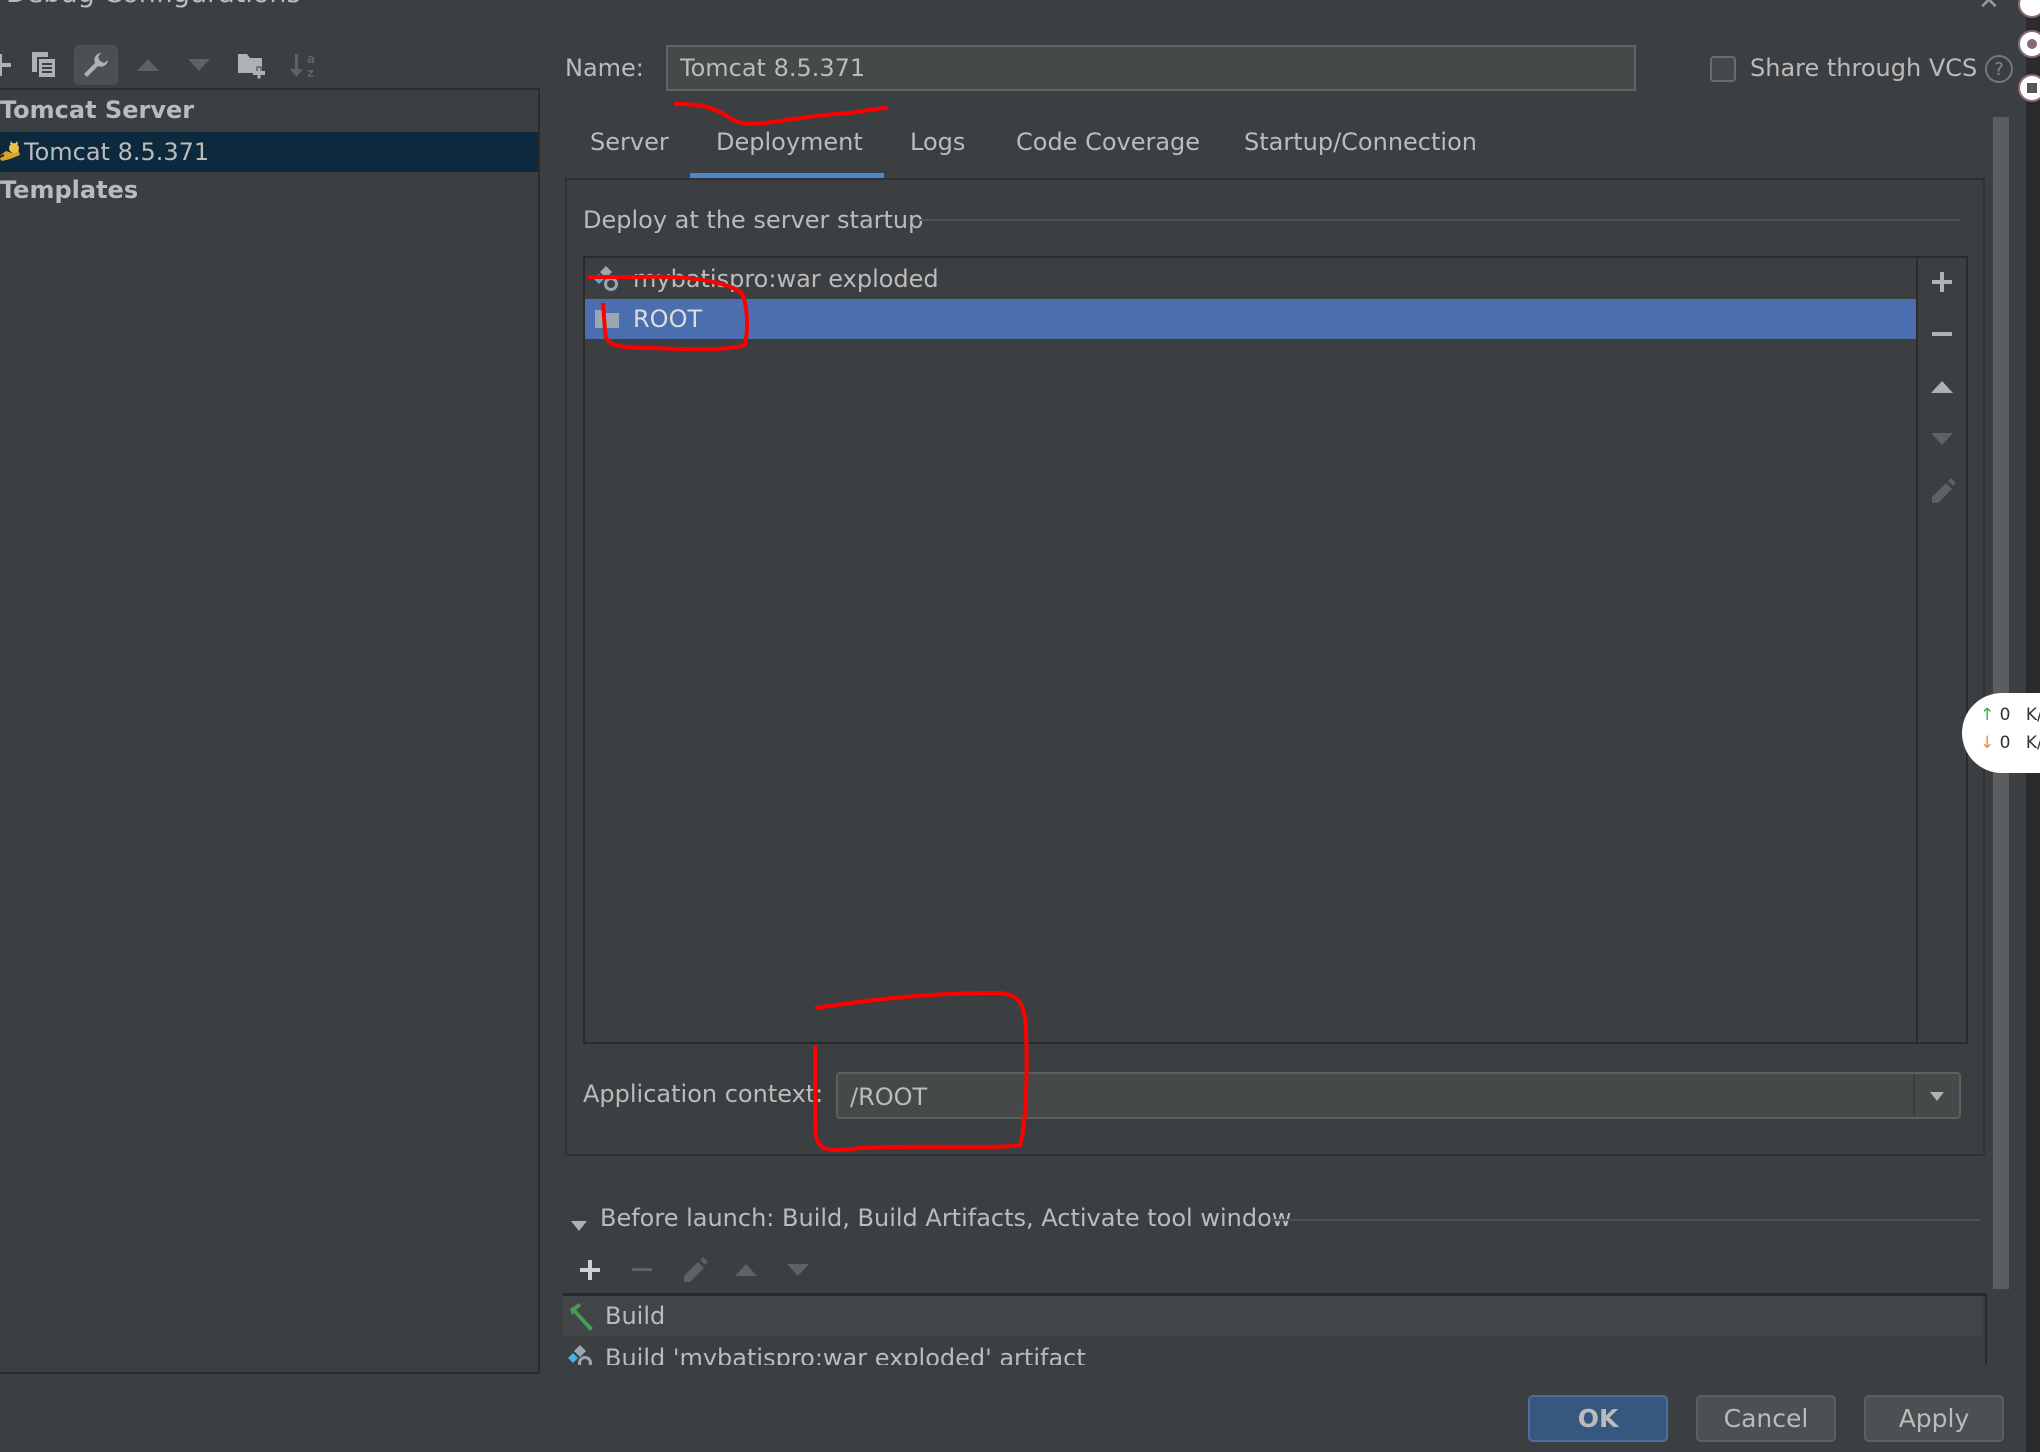  Describe the element at coordinates (252, 65) in the screenshot. I see `folder-add-icon` at that location.